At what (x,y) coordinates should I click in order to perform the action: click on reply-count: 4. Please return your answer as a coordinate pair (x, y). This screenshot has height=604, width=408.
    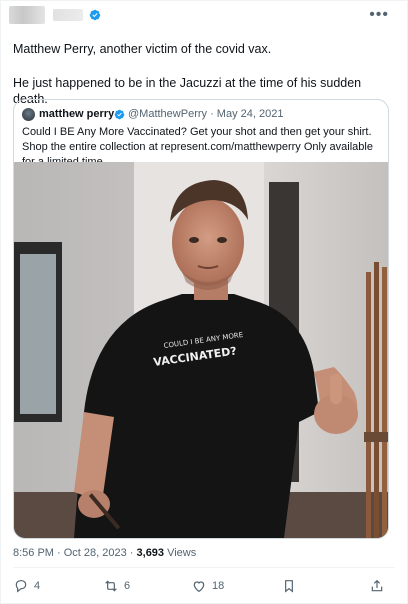
    Looking at the image, I should click on (37, 586).